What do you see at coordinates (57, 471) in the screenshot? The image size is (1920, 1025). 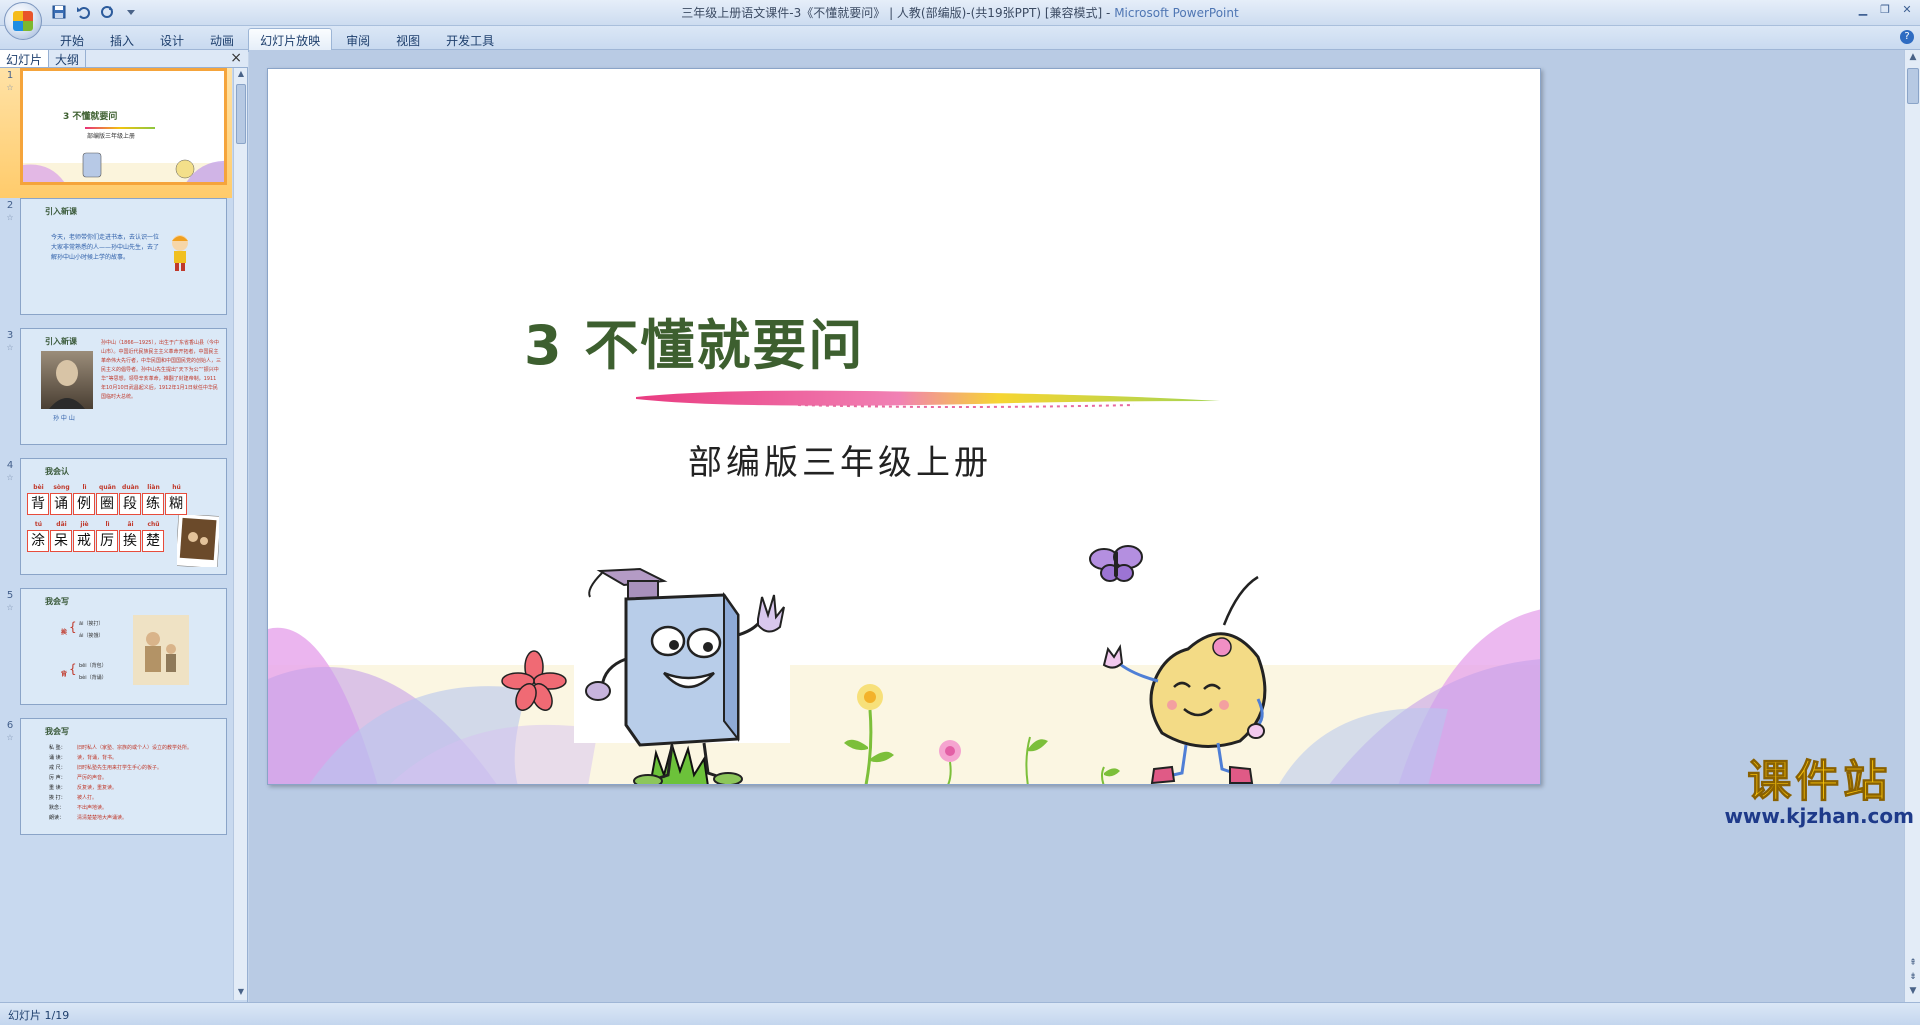 I see `thumb-heading: 我会认` at bounding box center [57, 471].